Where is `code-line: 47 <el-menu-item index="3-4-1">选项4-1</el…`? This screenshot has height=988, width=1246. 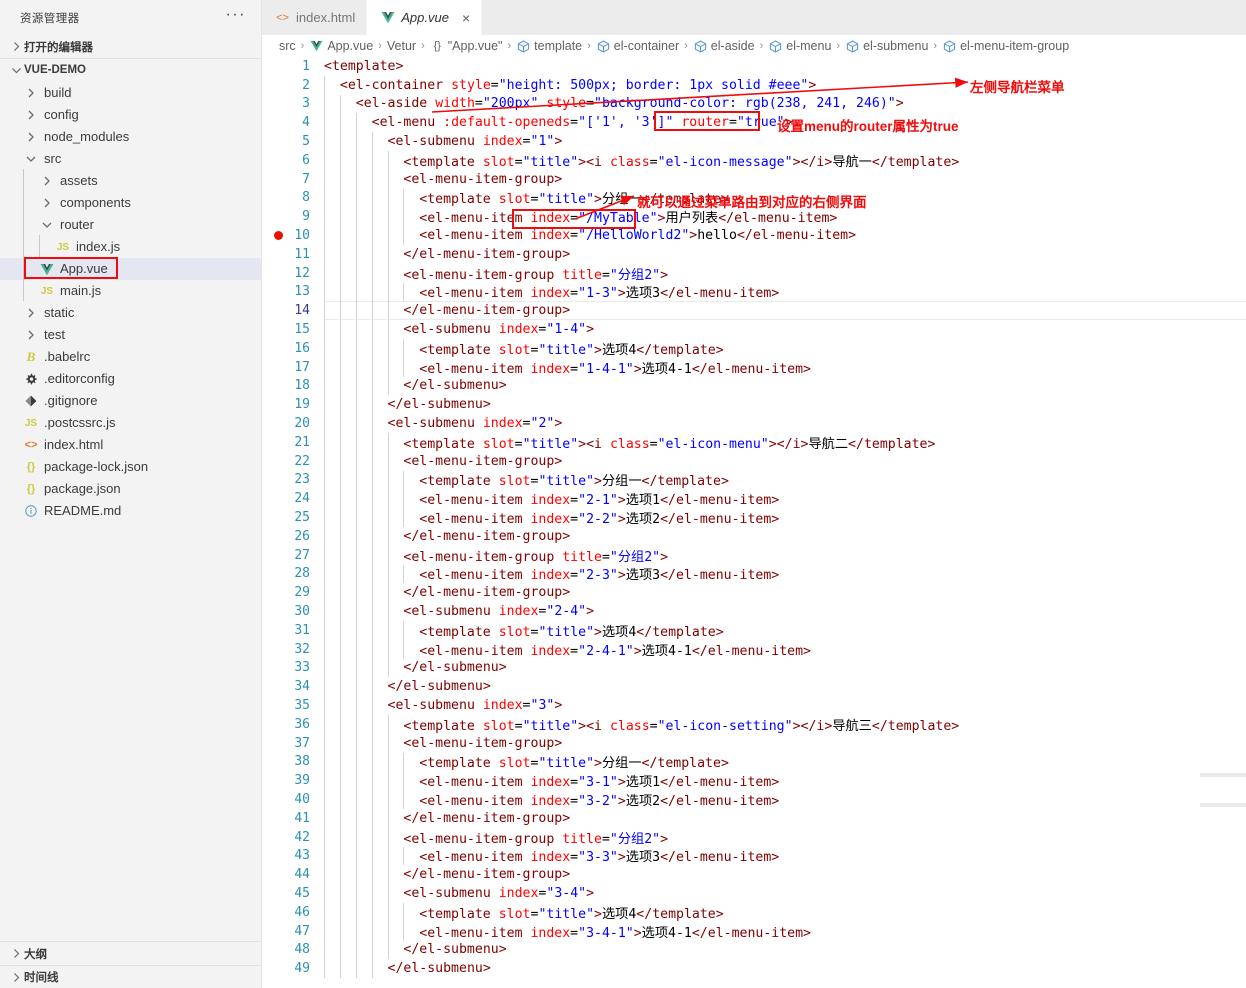
code-line: 47 <el-menu-item index="3-4-1">选项4-1</el… is located at coordinates (754, 931).